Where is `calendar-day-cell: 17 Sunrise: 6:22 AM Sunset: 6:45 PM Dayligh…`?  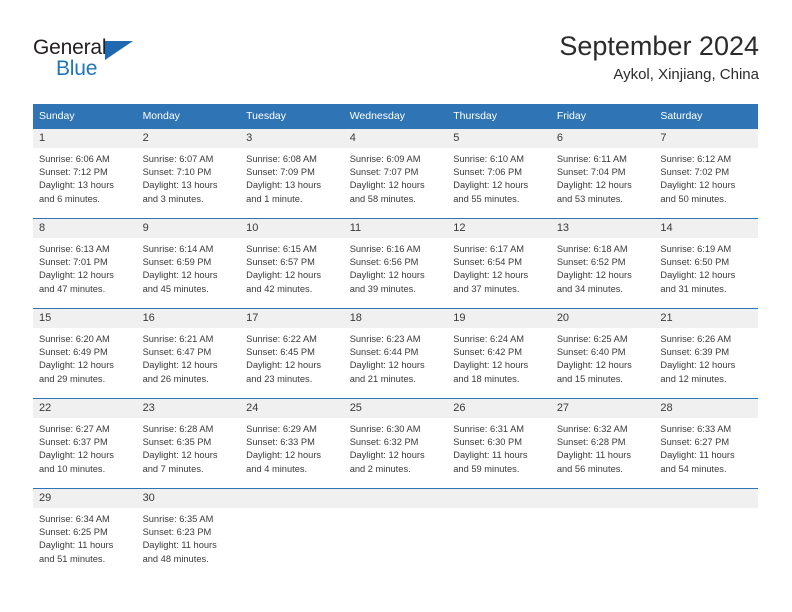 calendar-day-cell: 17 Sunrise: 6:22 AM Sunset: 6:45 PM Dayligh… is located at coordinates (292, 353).